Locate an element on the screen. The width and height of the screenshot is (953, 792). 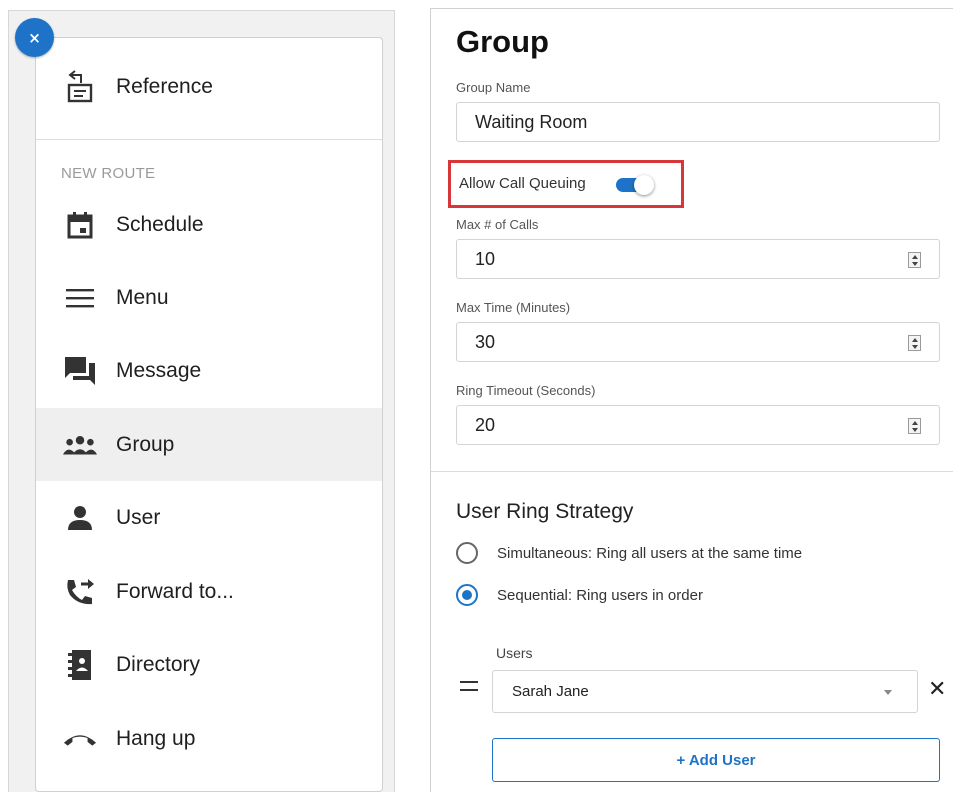
radio-unchecked-icon is located at coordinates (467, 553).